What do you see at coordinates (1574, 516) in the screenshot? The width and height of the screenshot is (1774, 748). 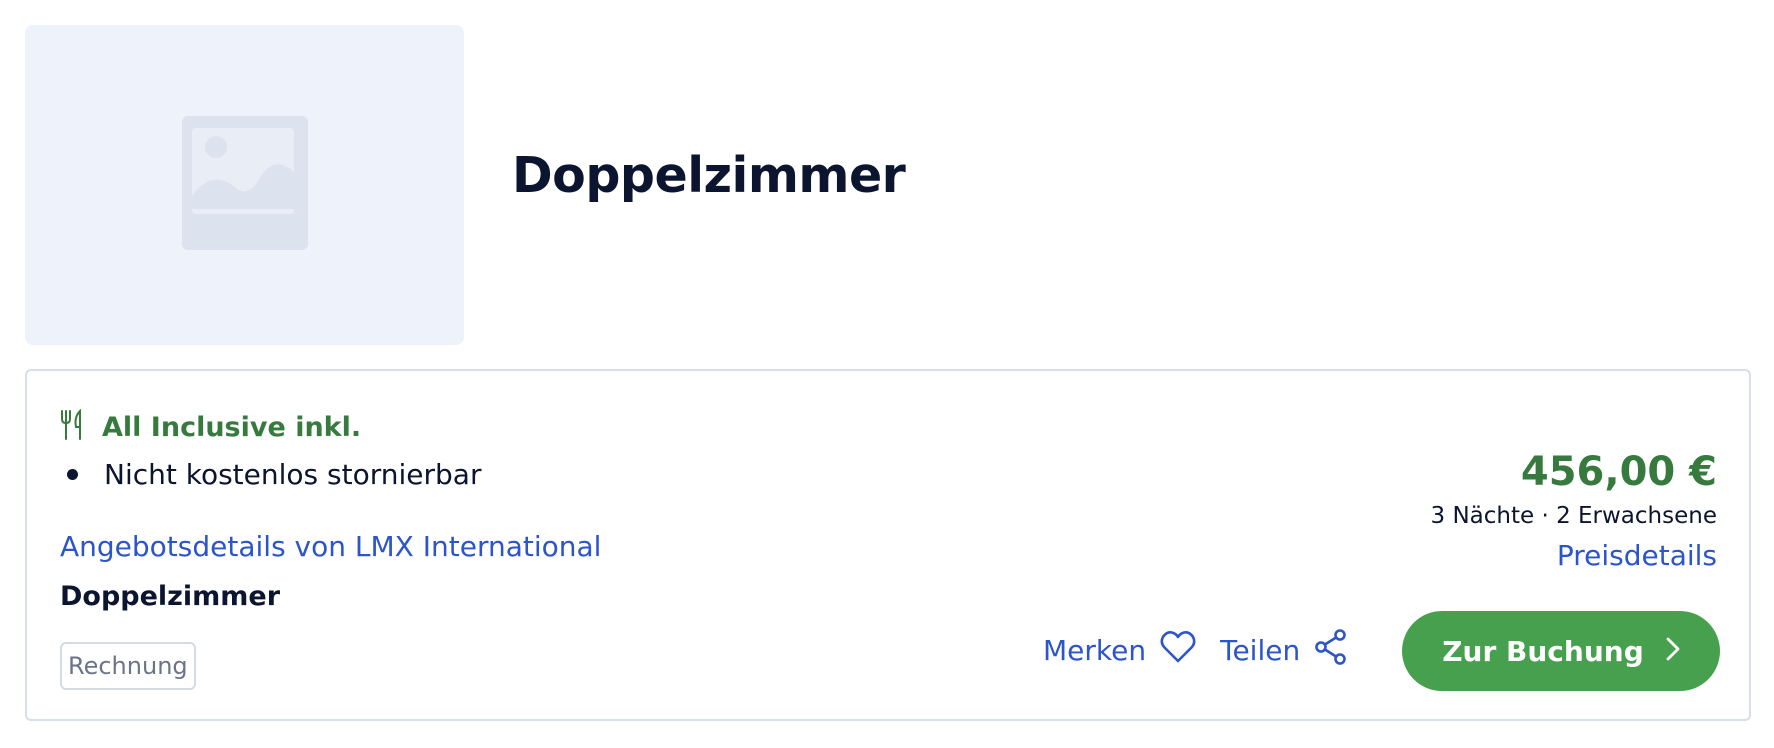 I see `price-summary: 3 Nächte · 2 Erwachsene` at bounding box center [1574, 516].